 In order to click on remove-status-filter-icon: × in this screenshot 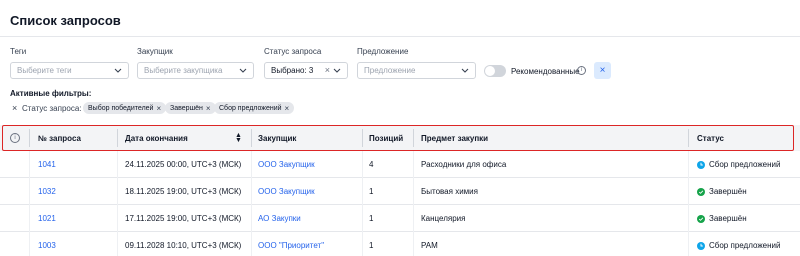, I will do `click(14, 108)`.